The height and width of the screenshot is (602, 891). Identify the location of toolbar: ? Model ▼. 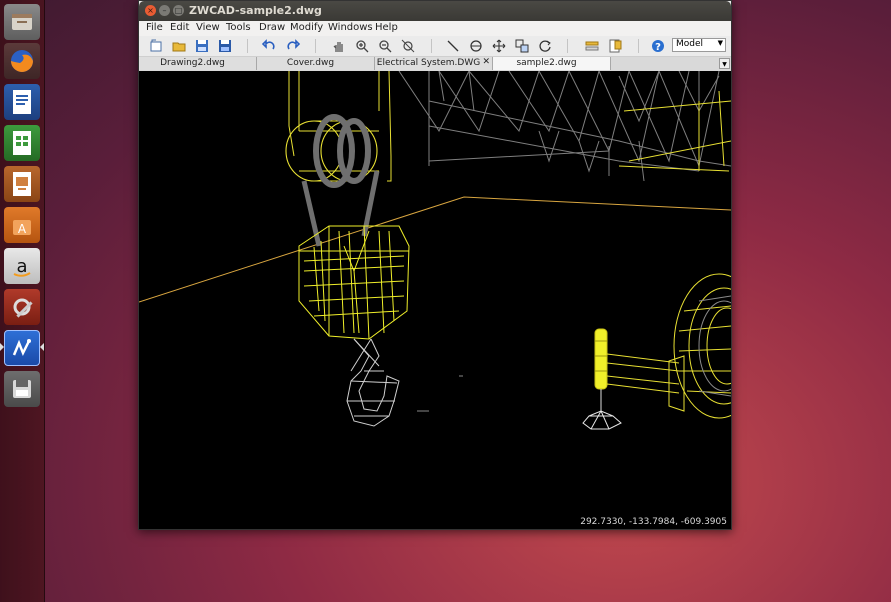
(435, 46).